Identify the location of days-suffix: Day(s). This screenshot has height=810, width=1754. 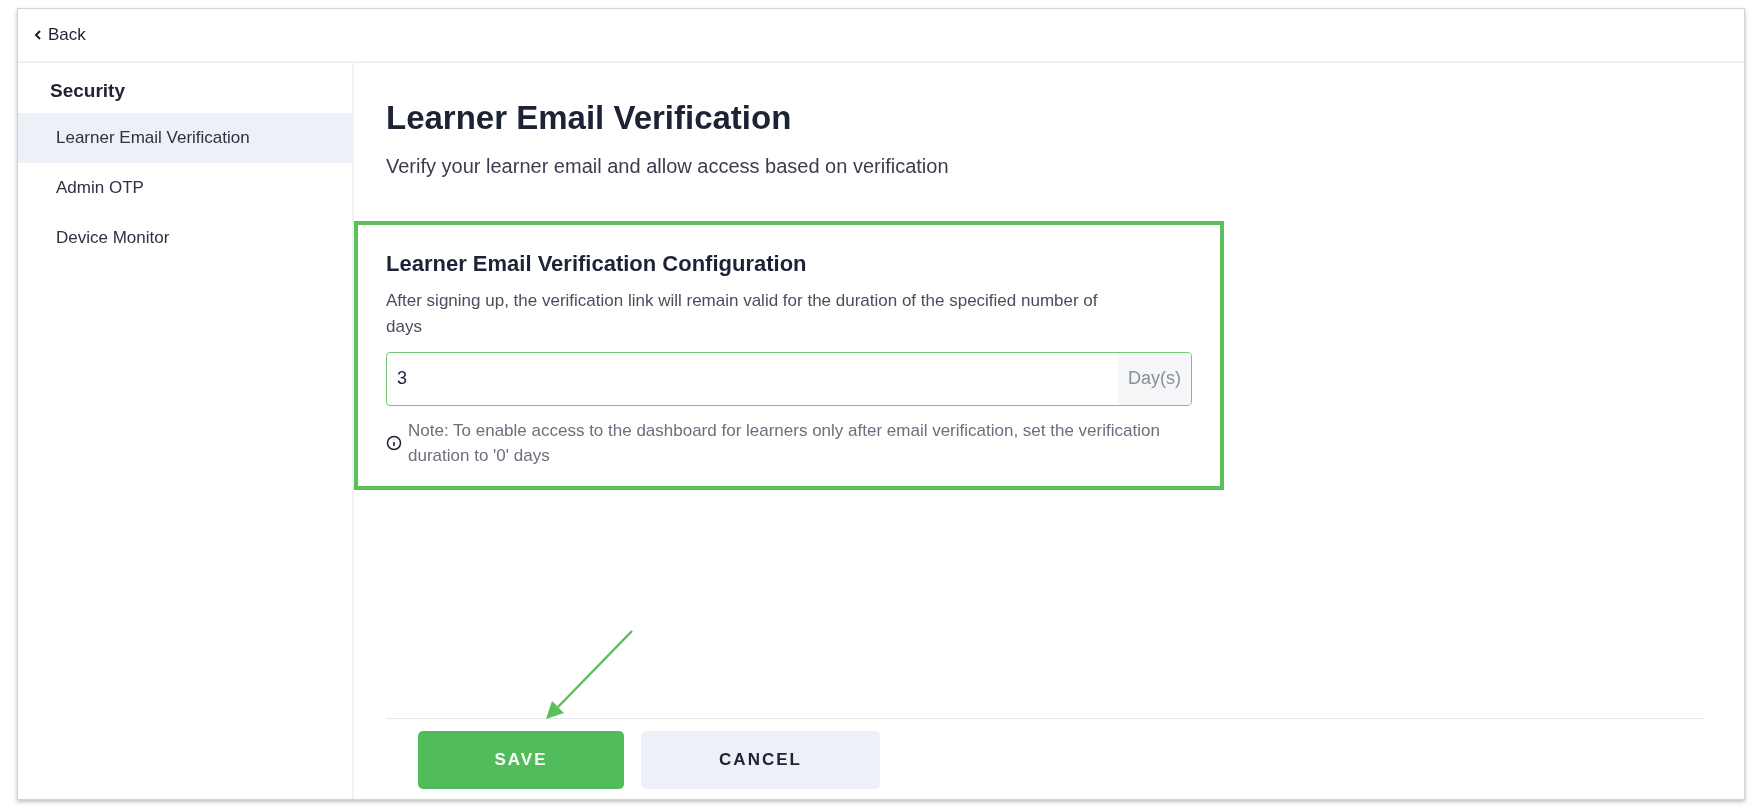
(1154, 378).